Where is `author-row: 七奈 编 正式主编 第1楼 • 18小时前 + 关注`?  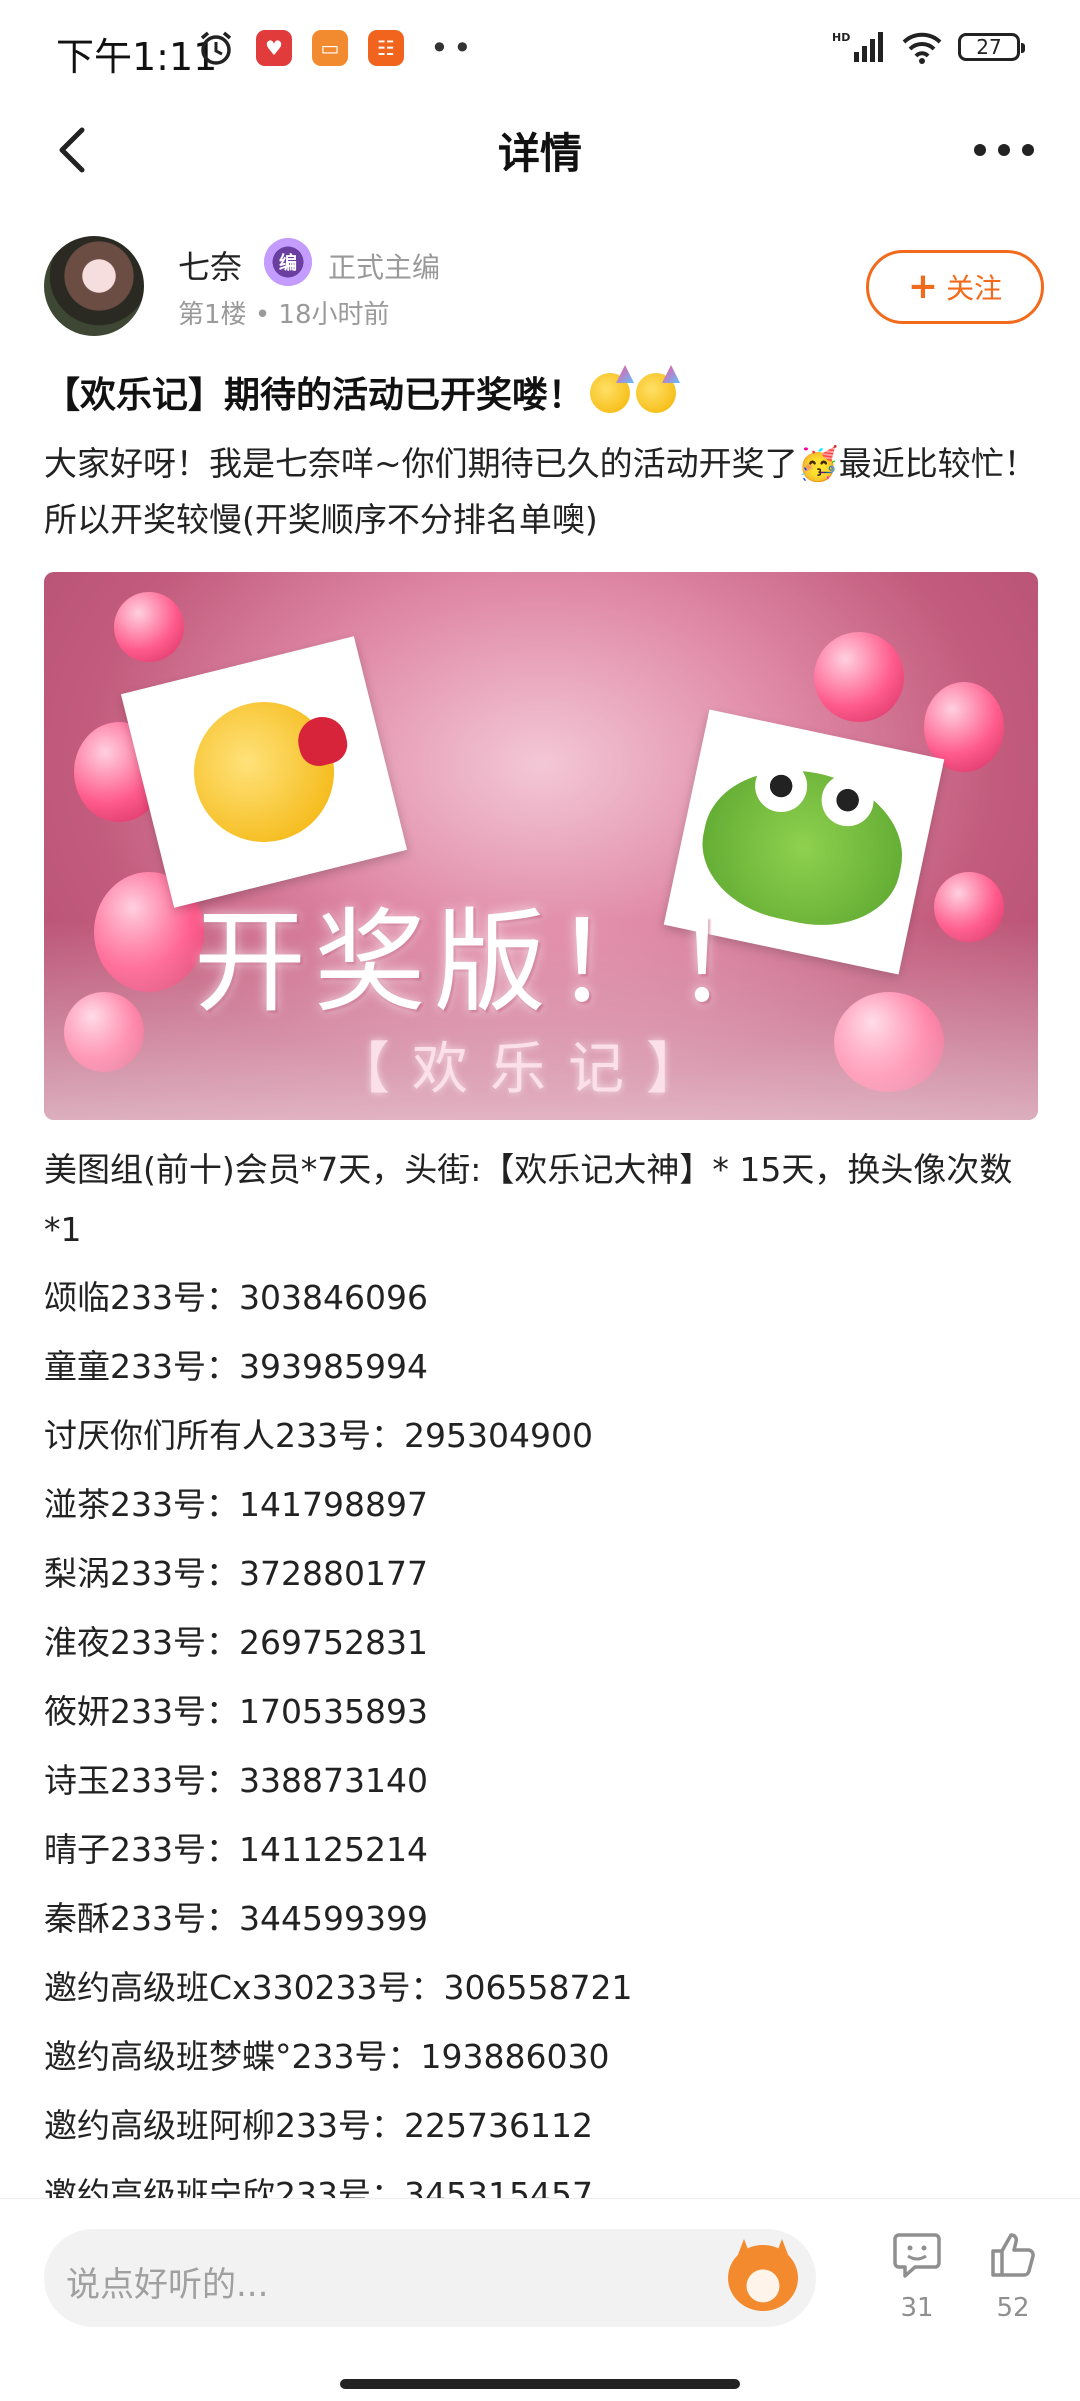
author-row: 七奈 编 正式主编 第1楼 • 18小时前 + 关注 is located at coordinates (544, 288).